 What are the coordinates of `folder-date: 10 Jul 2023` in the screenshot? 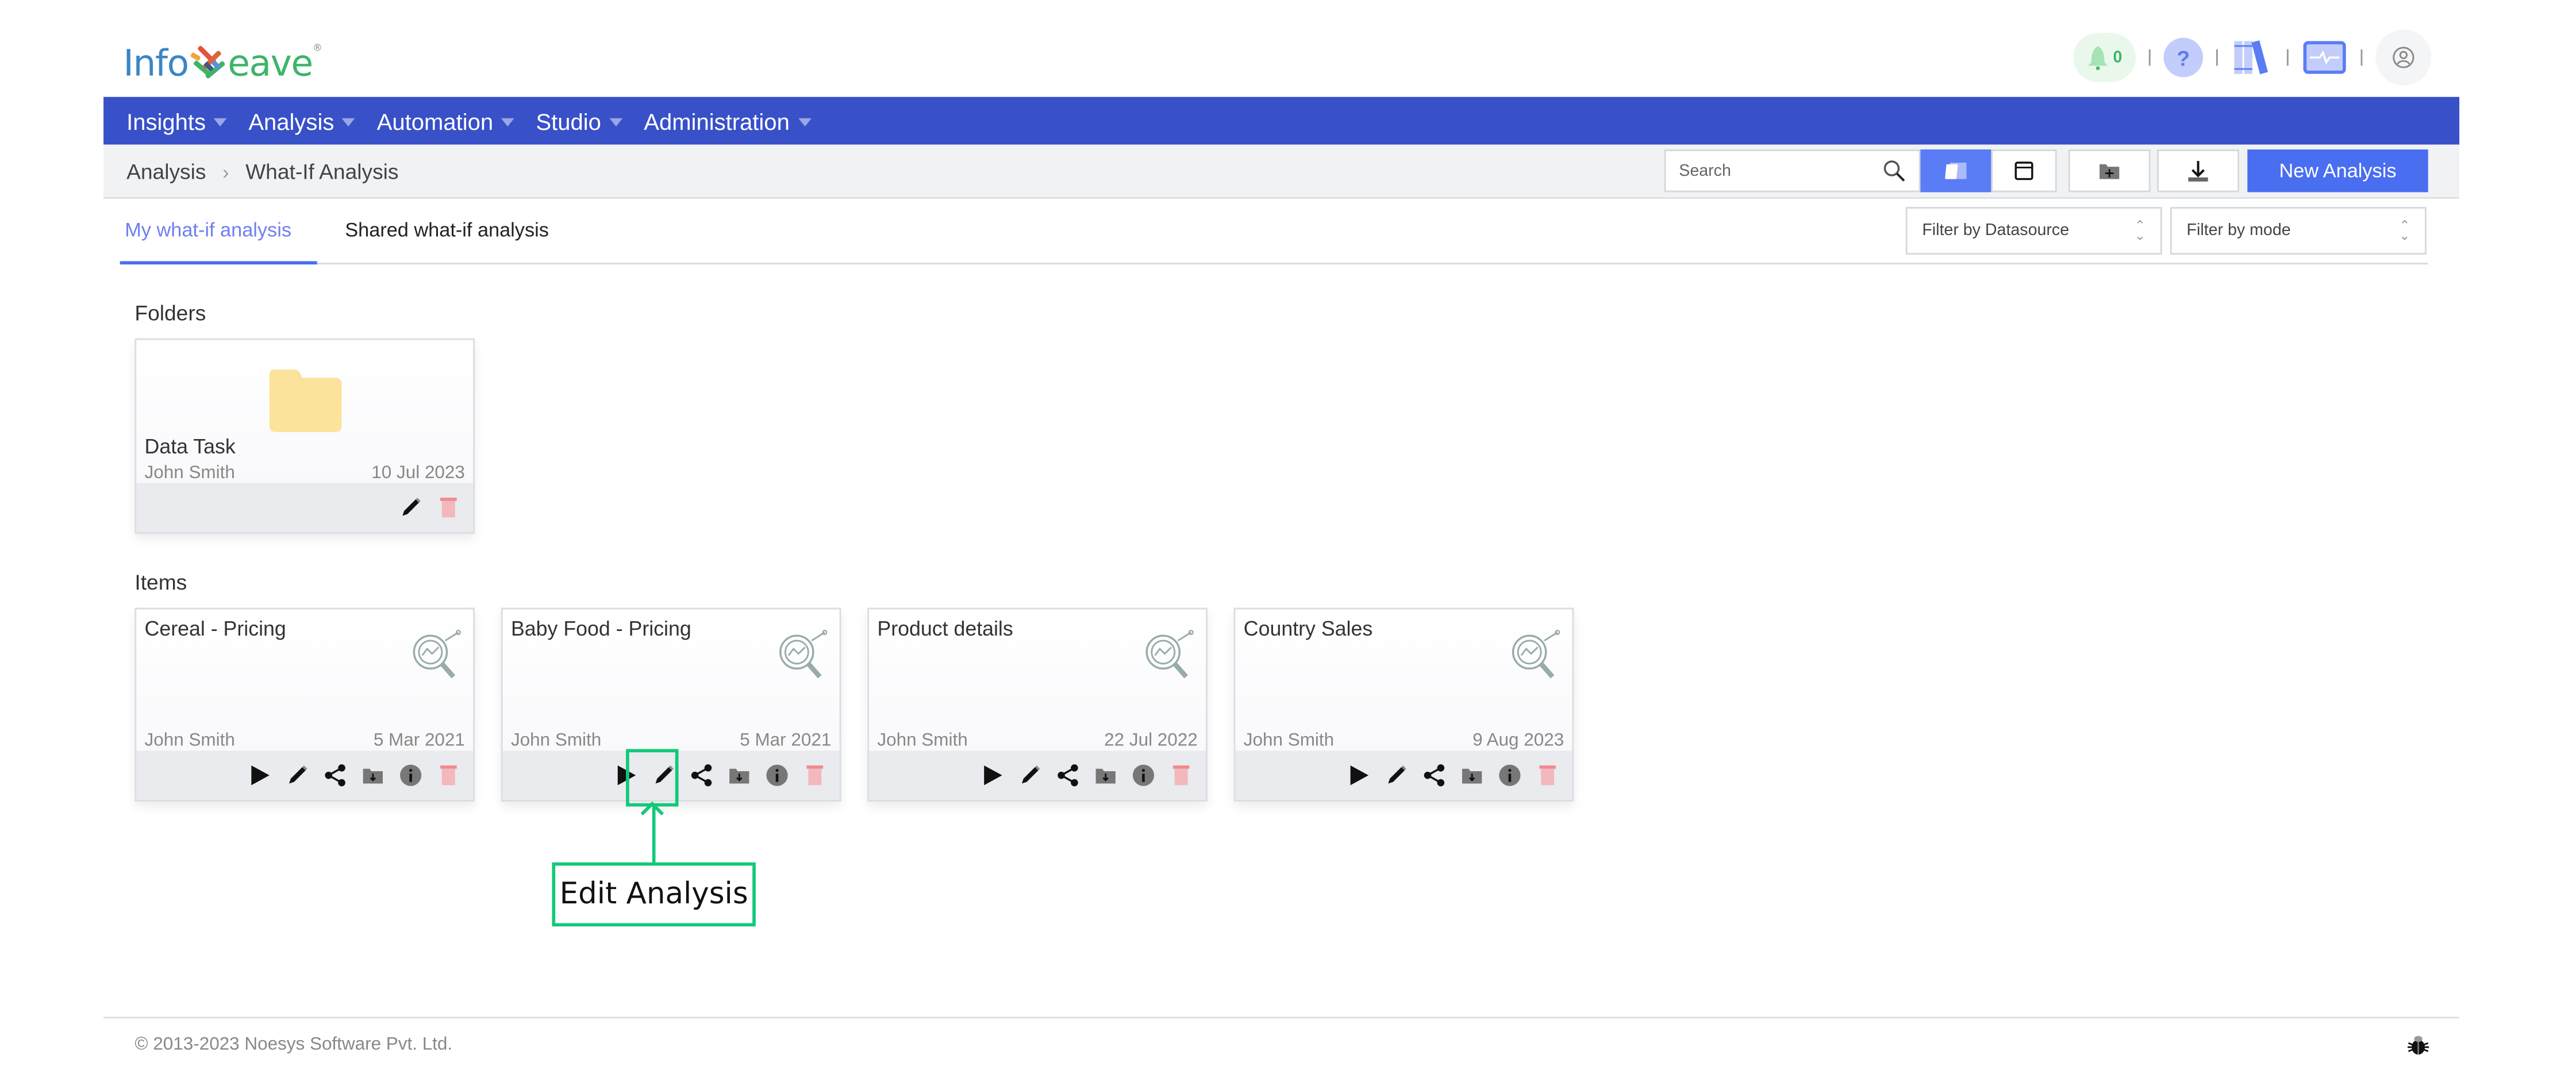 It's located at (418, 473).